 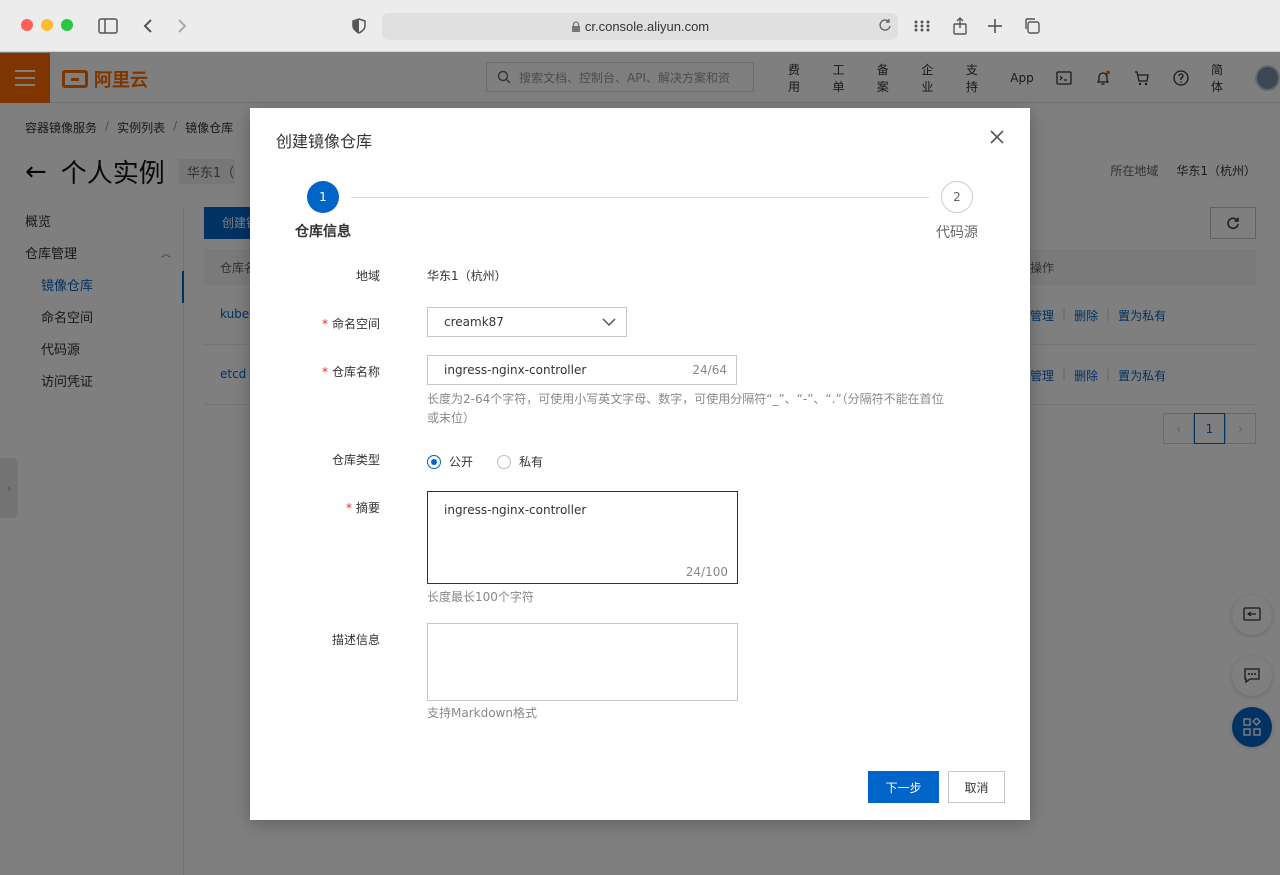 What do you see at coordinates (182, 26) in the screenshot?
I see `forward-nav-icon` at bounding box center [182, 26].